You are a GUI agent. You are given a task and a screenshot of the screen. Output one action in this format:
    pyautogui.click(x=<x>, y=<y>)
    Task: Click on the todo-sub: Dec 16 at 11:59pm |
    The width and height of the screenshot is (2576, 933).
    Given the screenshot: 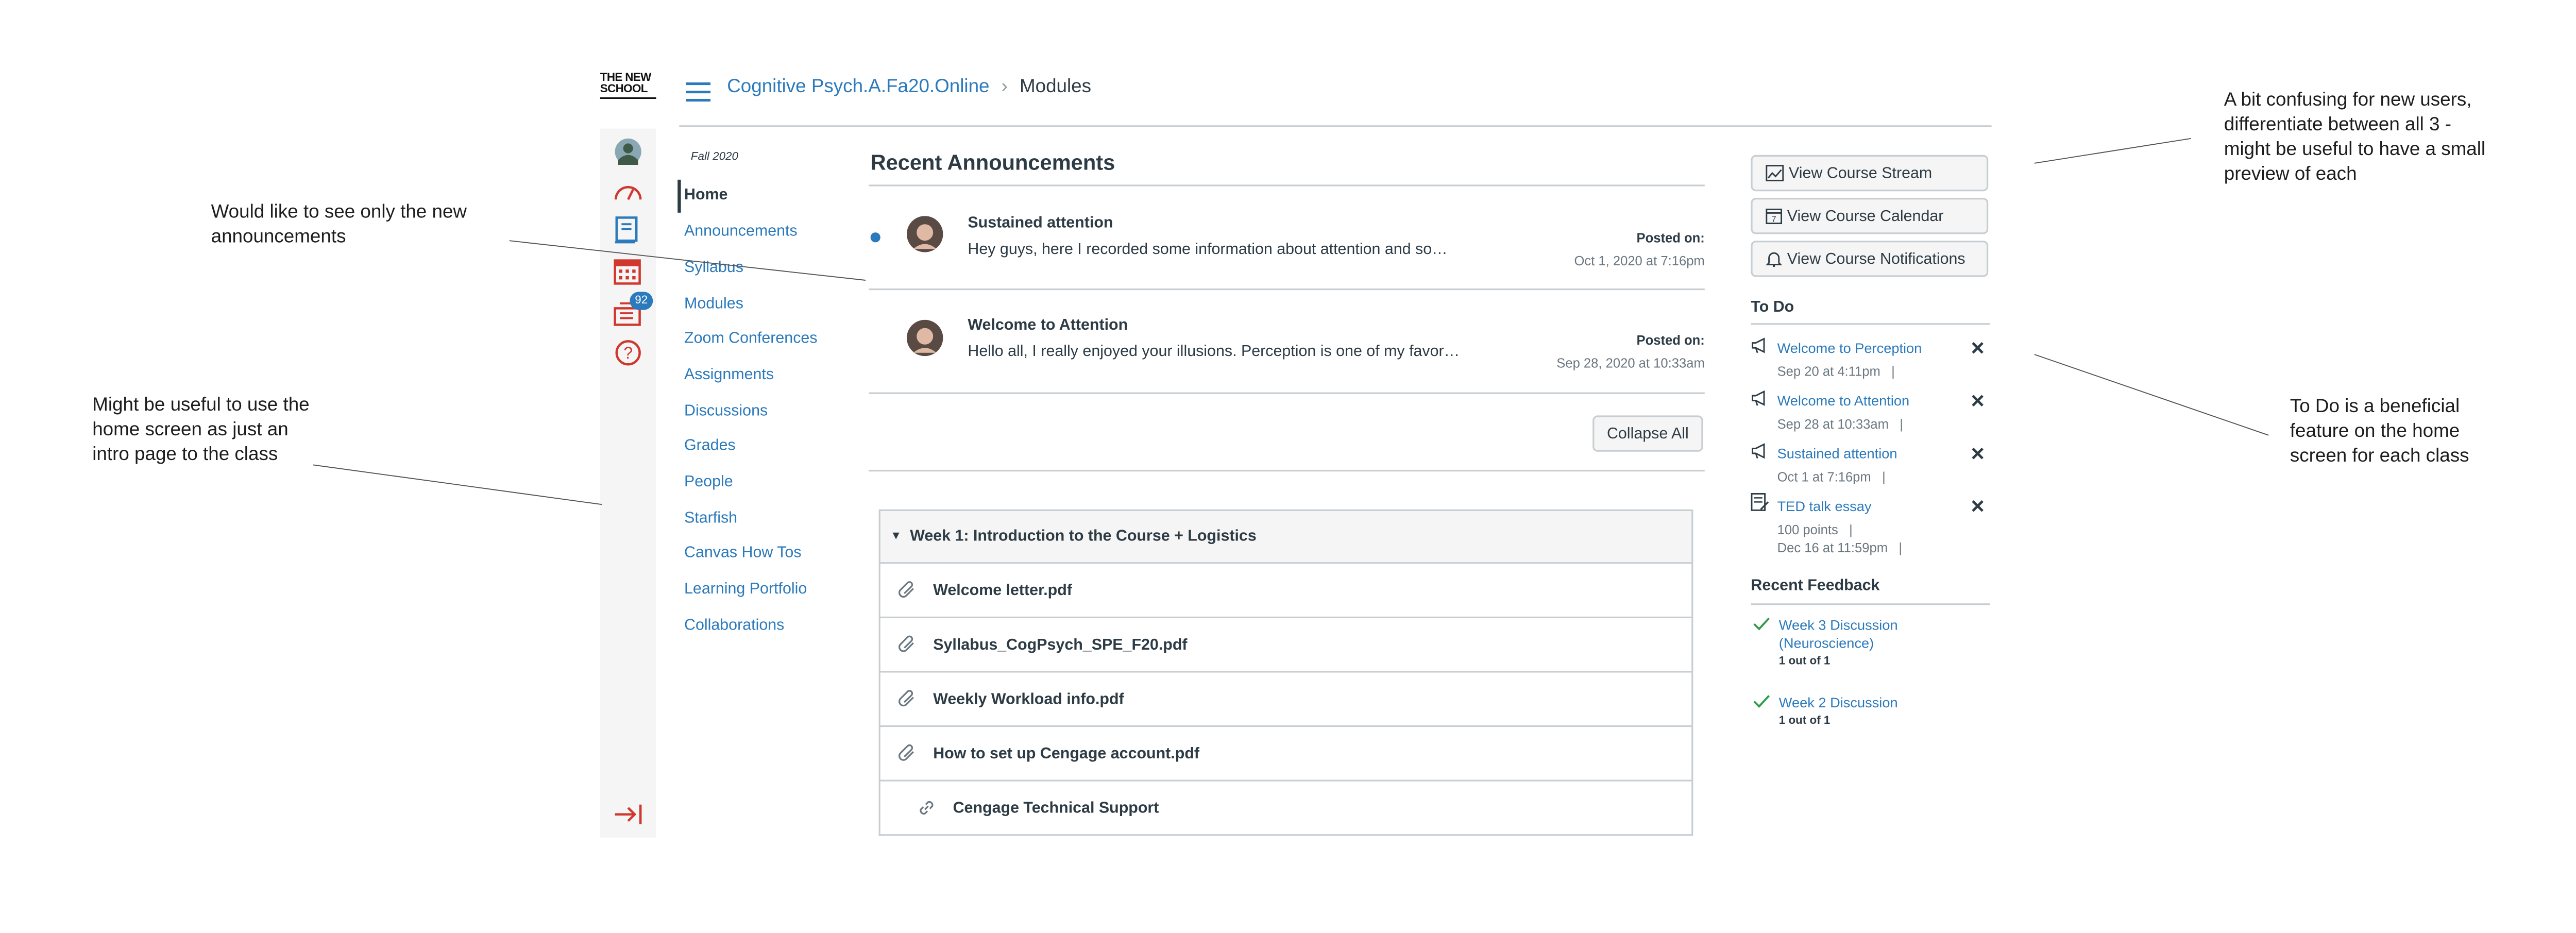 What is the action you would take?
    pyautogui.click(x=1839, y=548)
    